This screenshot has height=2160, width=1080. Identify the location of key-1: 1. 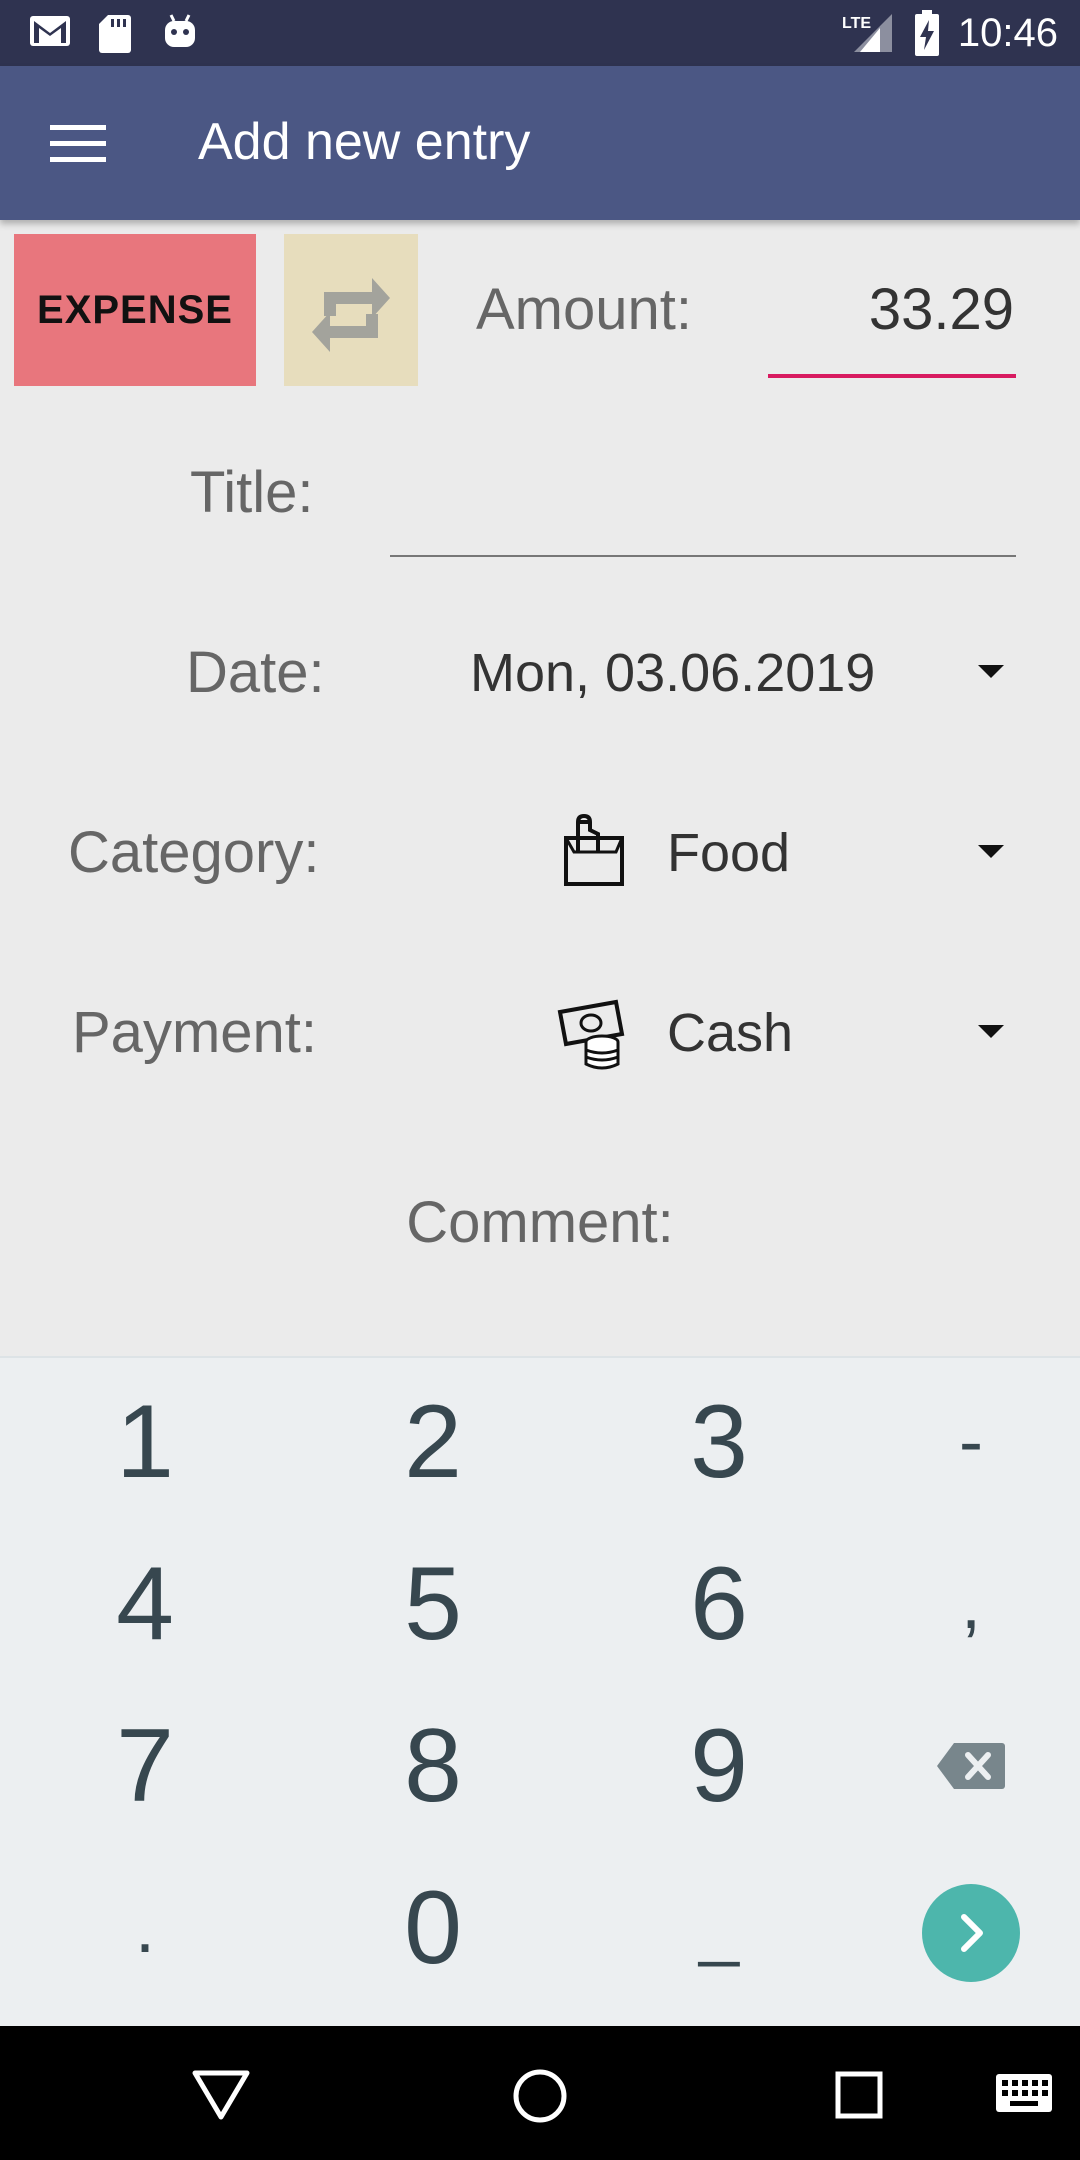
(145, 1442).